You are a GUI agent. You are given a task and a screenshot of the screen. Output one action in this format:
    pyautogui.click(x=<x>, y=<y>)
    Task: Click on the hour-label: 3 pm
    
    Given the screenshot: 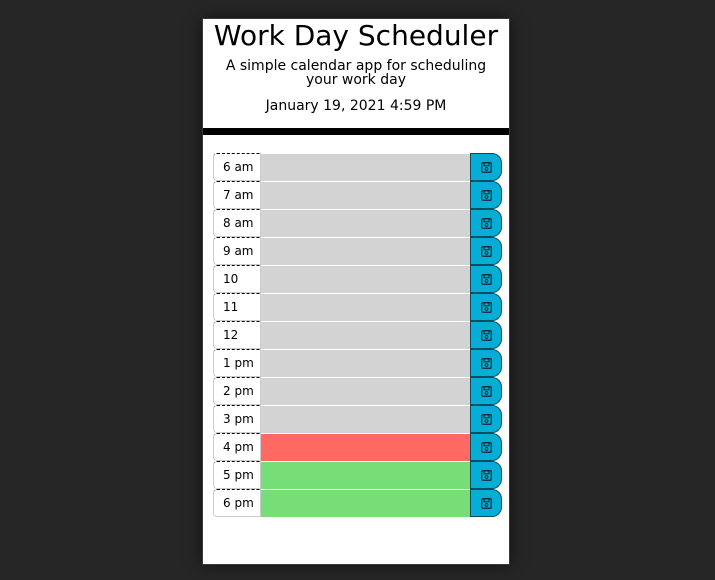 What is the action you would take?
    pyautogui.click(x=237, y=419)
    